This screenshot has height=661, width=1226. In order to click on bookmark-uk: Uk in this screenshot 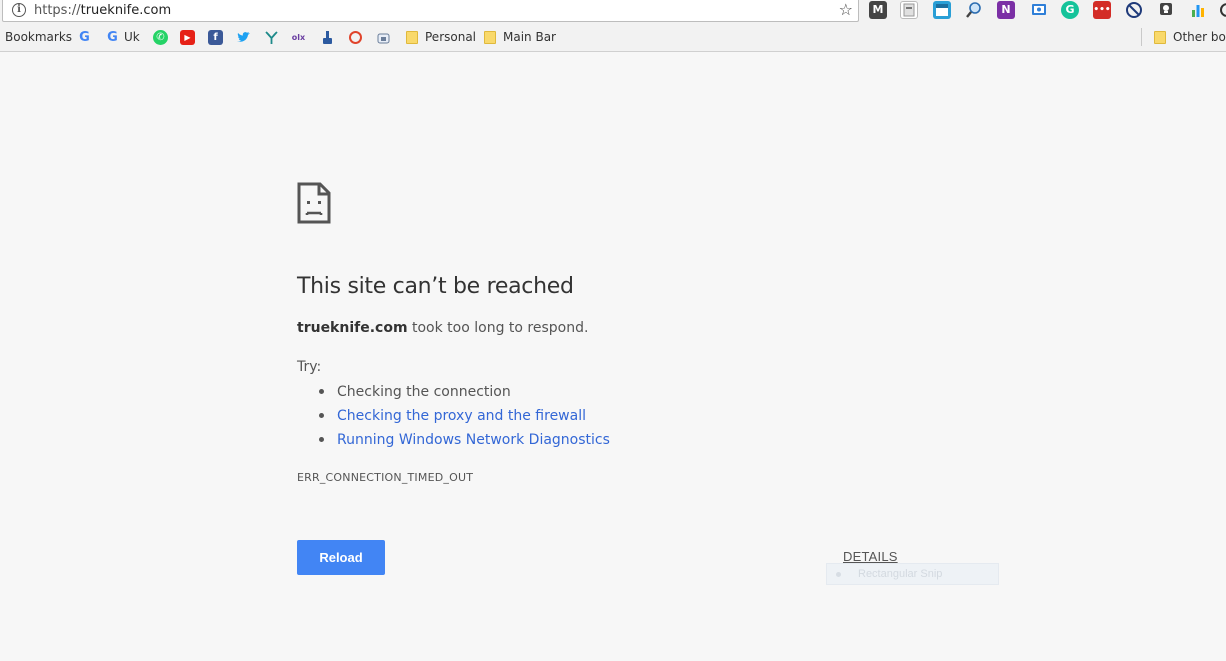, I will do `click(132, 37)`.